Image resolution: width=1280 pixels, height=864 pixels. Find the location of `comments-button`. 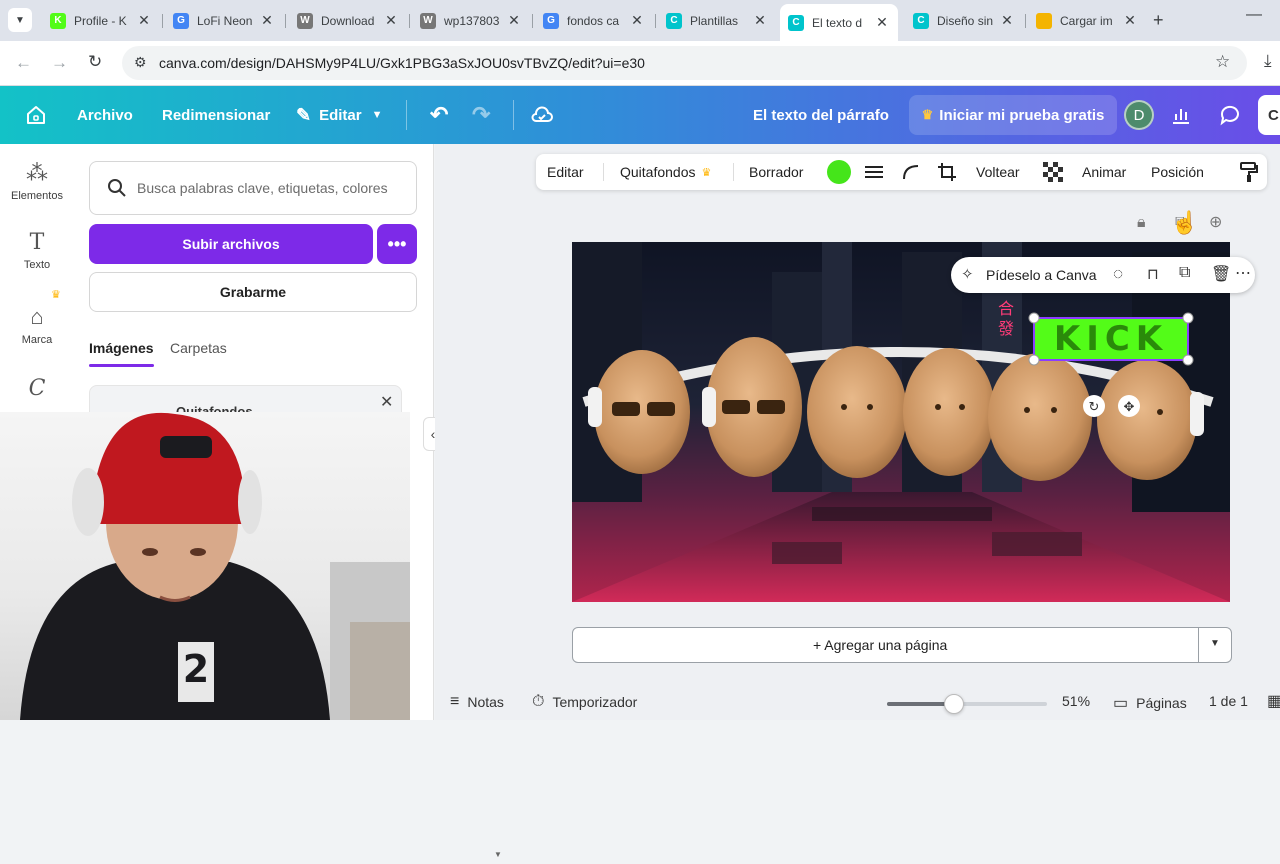

comments-button is located at coordinates (1230, 115).